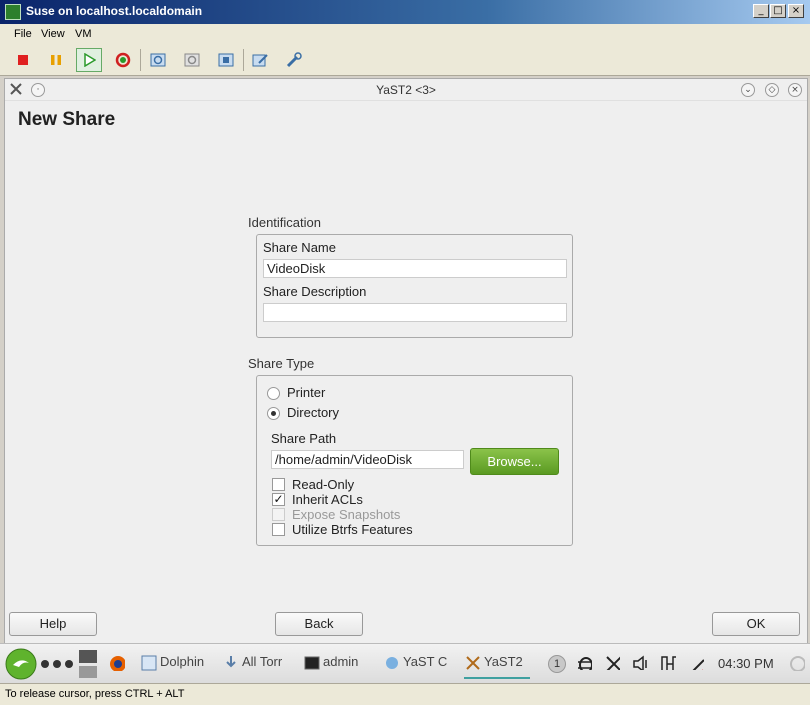  What do you see at coordinates (319, 624) in the screenshot?
I see `back-button: Back` at bounding box center [319, 624].